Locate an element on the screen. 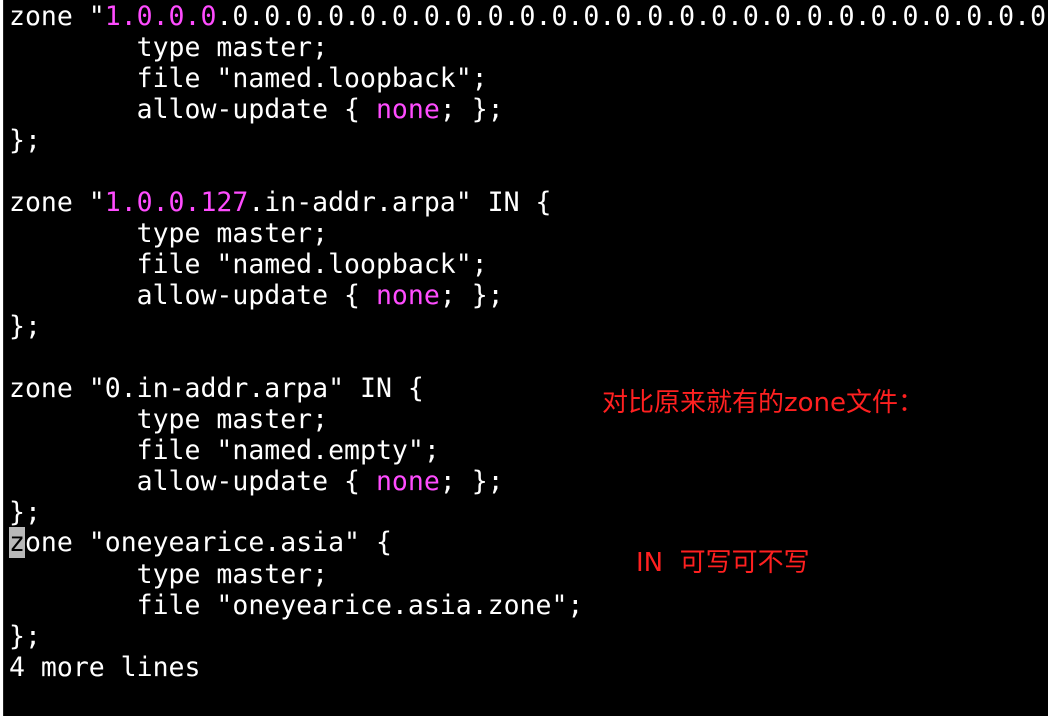  code-line: zone "oneyearice.asia" { is located at coordinates (200, 542).